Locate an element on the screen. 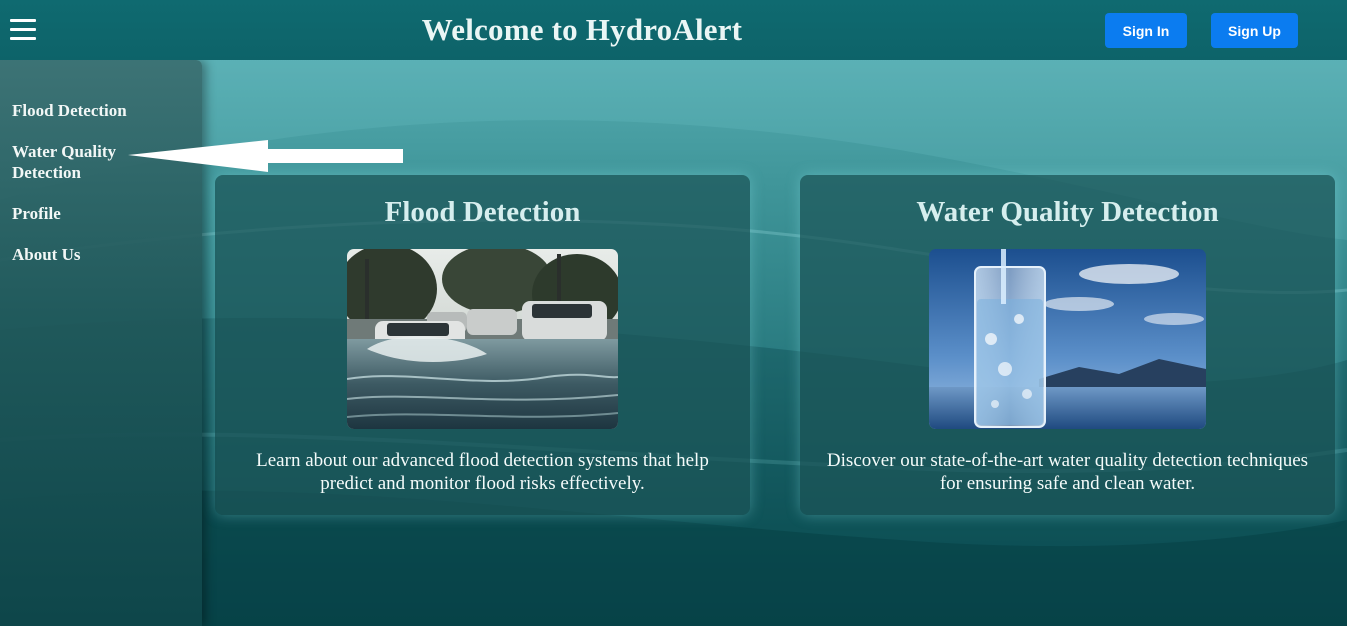 This screenshot has height=626, width=1347. top-navigation-bar: Welcome to HydroAlert Sign In Sign Up is located at coordinates (673, 30).